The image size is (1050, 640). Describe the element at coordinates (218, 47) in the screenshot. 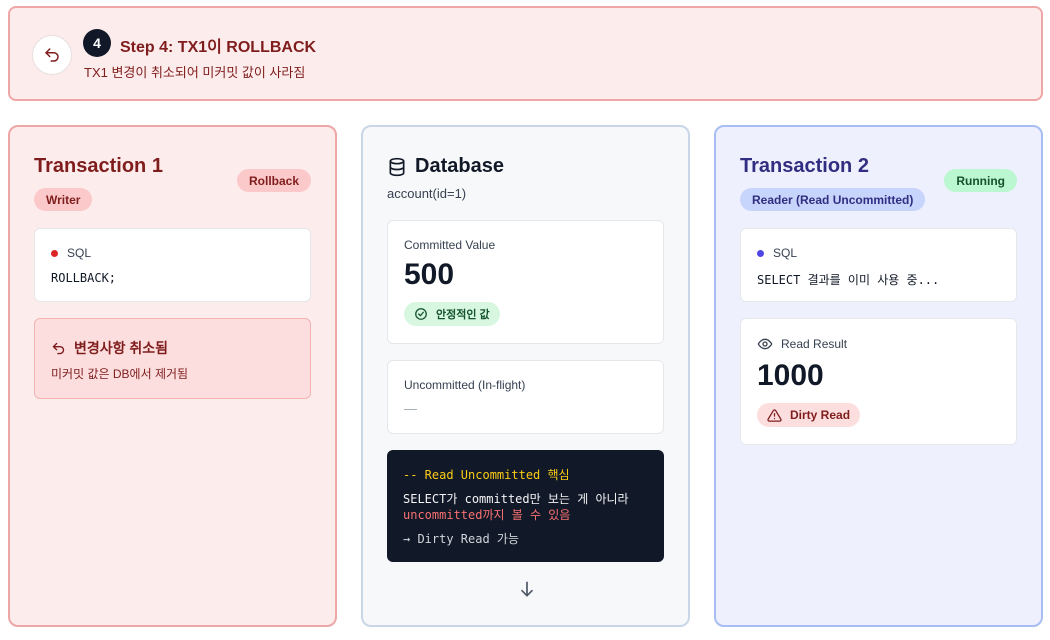

I see `step-title: Step 4: TX1이 ROLLBACK` at that location.